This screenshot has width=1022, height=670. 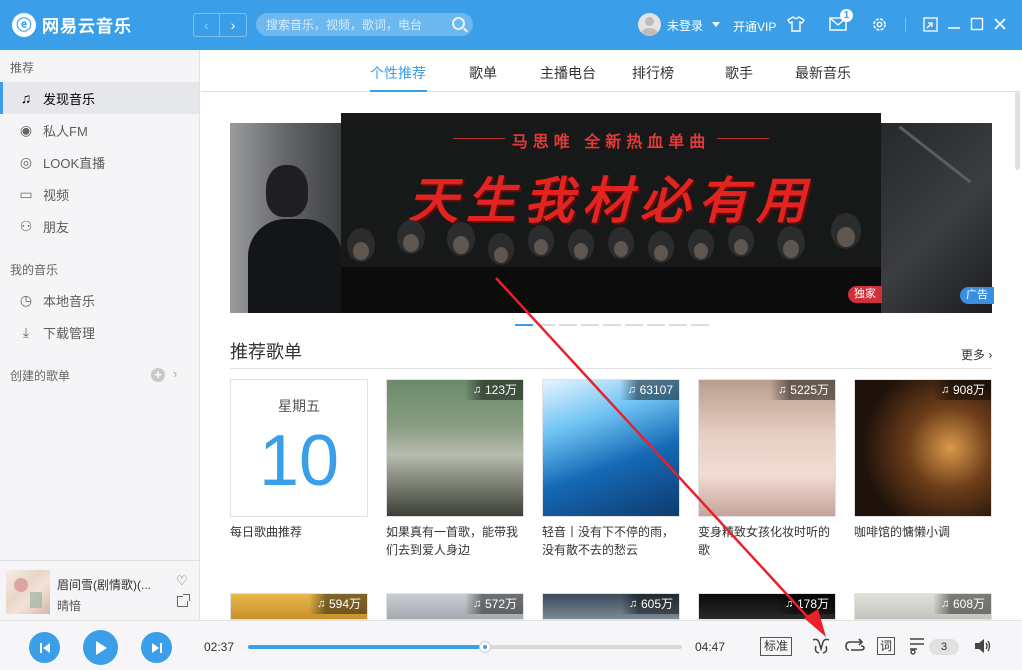 I want to click on playlist-card: 63107 轻音丨没有下不停的雨，没有散不去的愁云, so click(x=611, y=469).